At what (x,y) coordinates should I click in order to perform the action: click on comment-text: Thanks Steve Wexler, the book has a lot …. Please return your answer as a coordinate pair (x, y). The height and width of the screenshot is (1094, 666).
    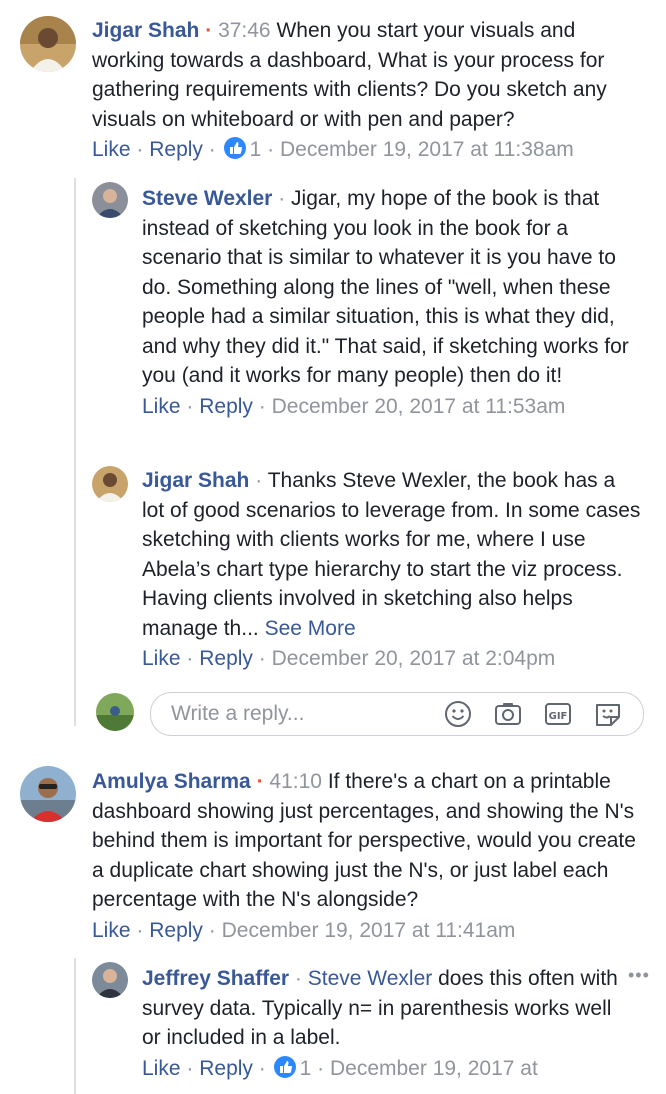
    Looking at the image, I should click on (391, 554).